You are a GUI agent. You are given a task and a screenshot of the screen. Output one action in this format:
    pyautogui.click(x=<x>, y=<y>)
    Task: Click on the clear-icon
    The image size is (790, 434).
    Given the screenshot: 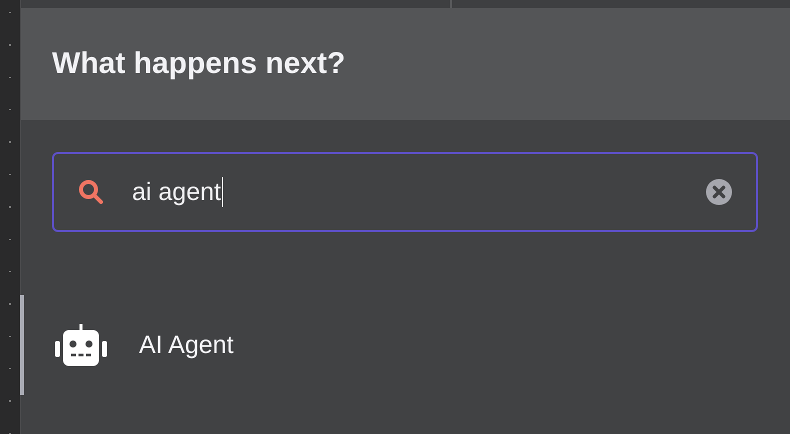 What is the action you would take?
    pyautogui.click(x=719, y=192)
    